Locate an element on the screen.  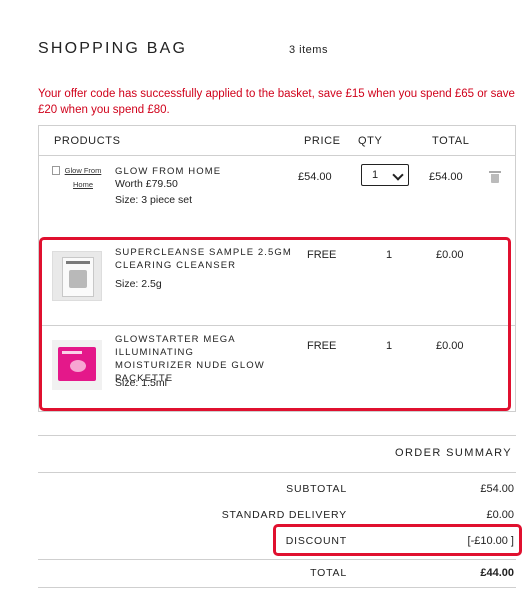
summary-bottom-divider is located at coordinates (277, 587).